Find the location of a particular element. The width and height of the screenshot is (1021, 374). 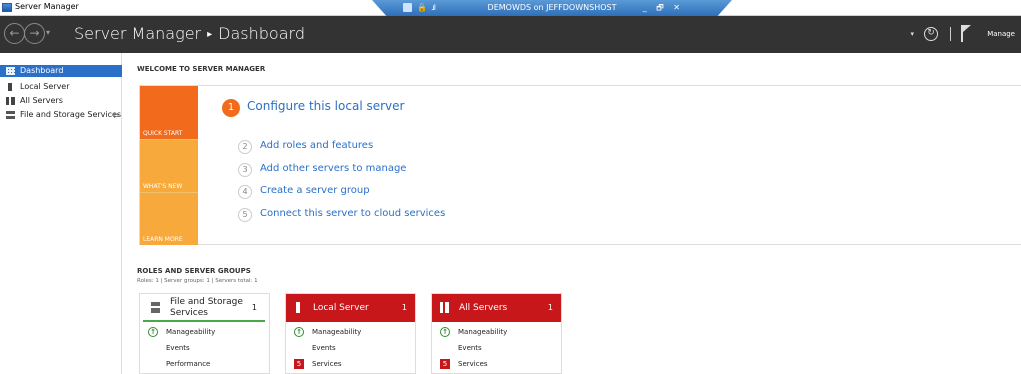

card-row-performance: Performance is located at coordinates (204, 364).